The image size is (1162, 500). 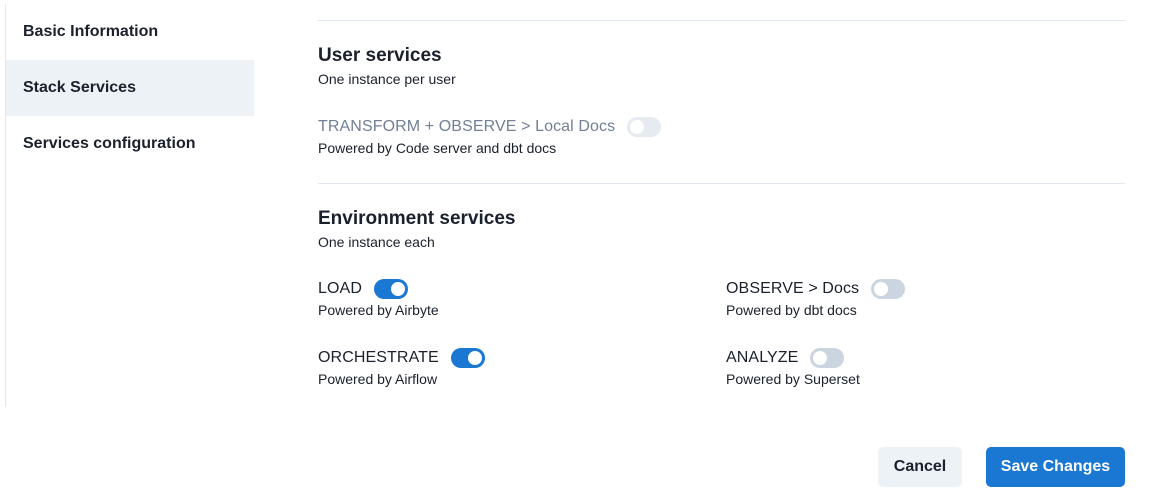 What do you see at coordinates (387, 79) in the screenshot?
I see `user-services-subtitle: One instance per user` at bounding box center [387, 79].